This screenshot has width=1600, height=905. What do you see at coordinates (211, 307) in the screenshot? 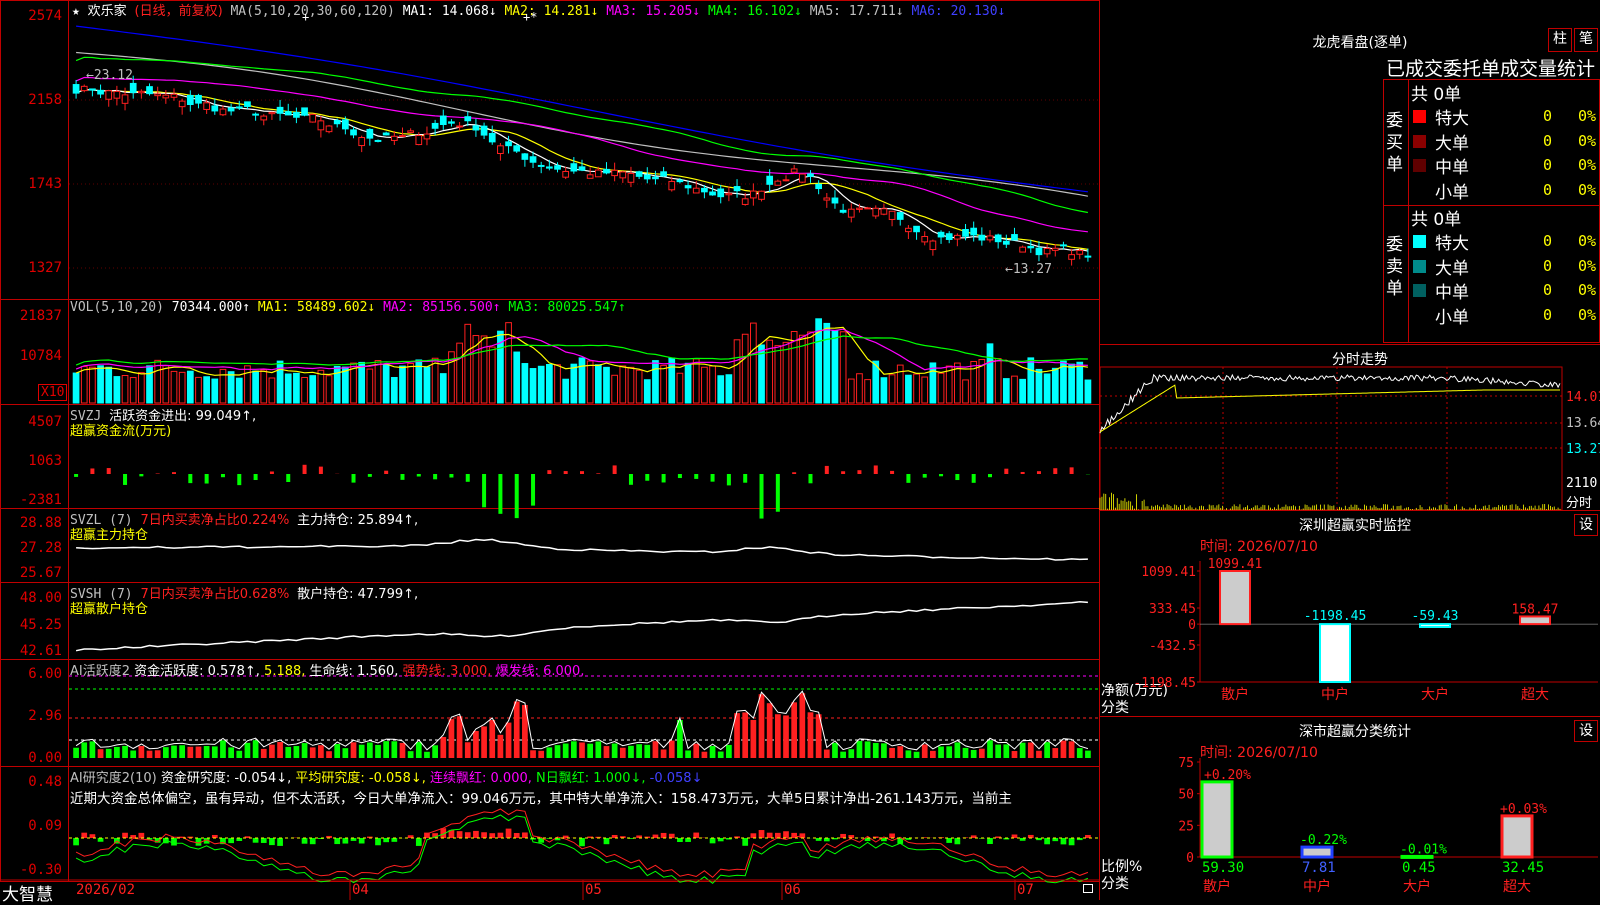
I see `vol-value: 70344.000↑` at bounding box center [211, 307].